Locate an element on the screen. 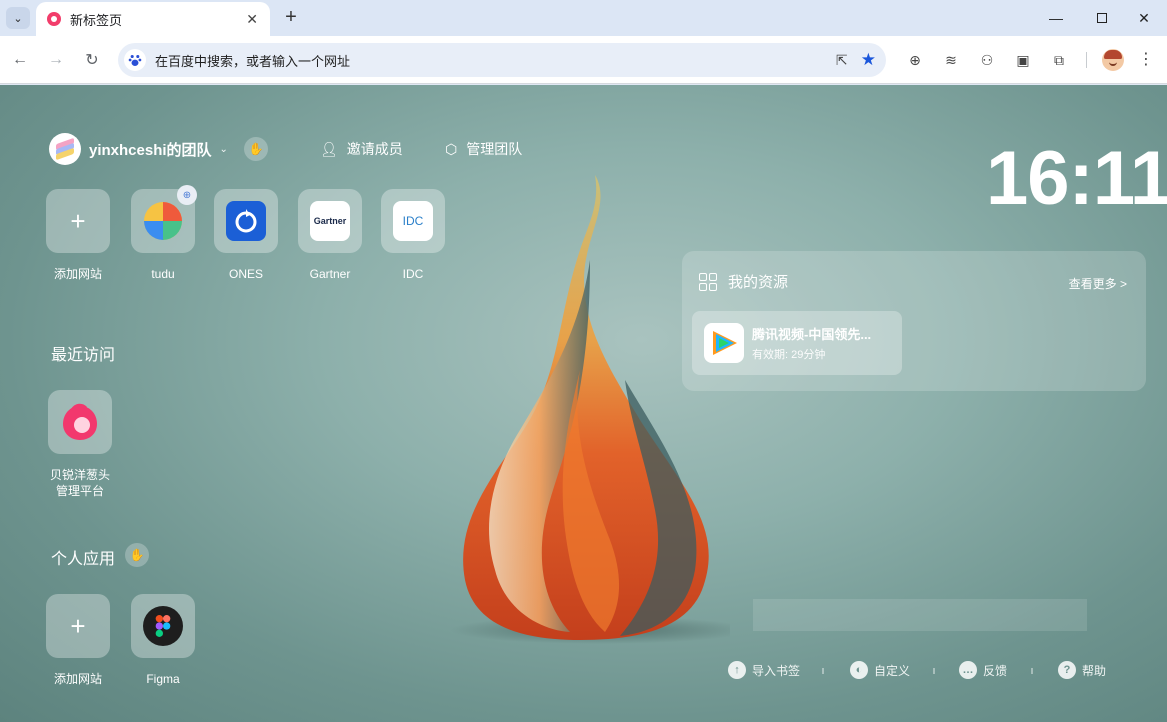 This screenshot has height=722, width=1167. tab-favicon-icon is located at coordinates (54, 19).